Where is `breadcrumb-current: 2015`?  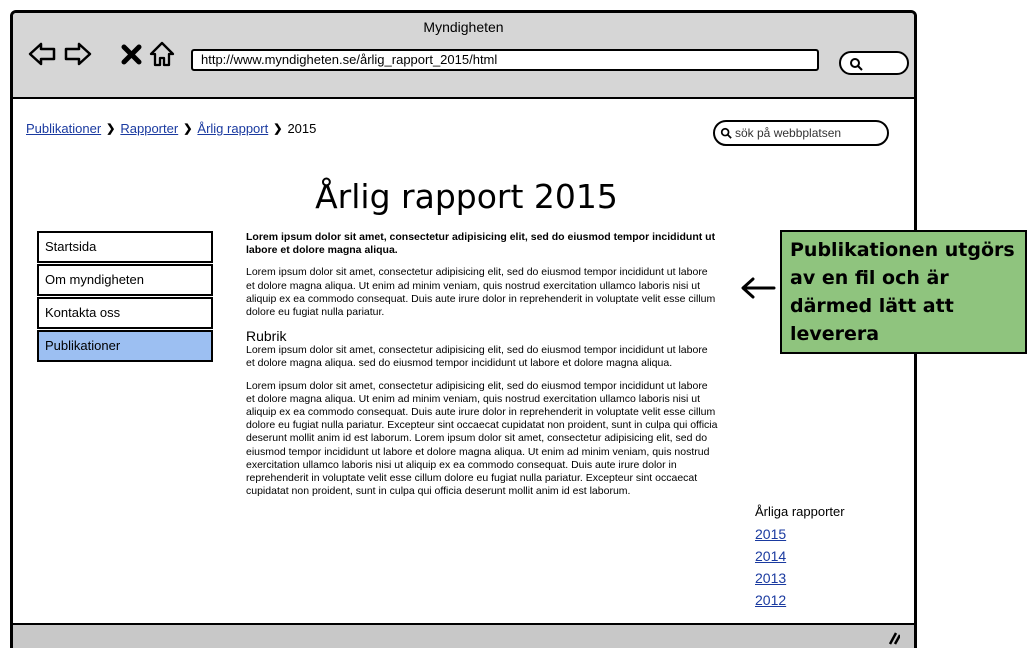 breadcrumb-current: 2015 is located at coordinates (302, 128).